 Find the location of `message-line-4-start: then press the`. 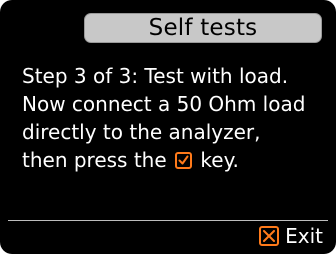

message-line-4-start: then press the is located at coordinates (94, 160).